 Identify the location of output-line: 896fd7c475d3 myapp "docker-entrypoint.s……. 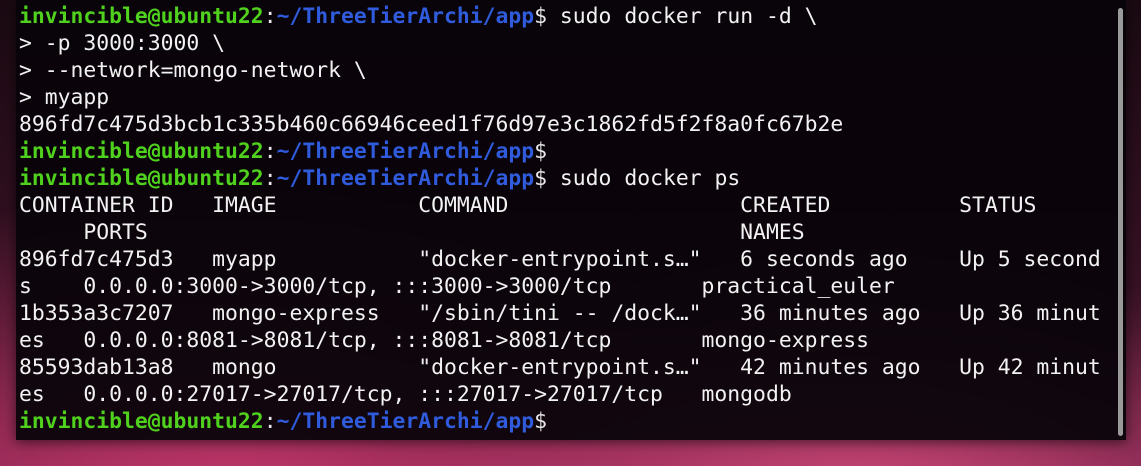
(560, 259).